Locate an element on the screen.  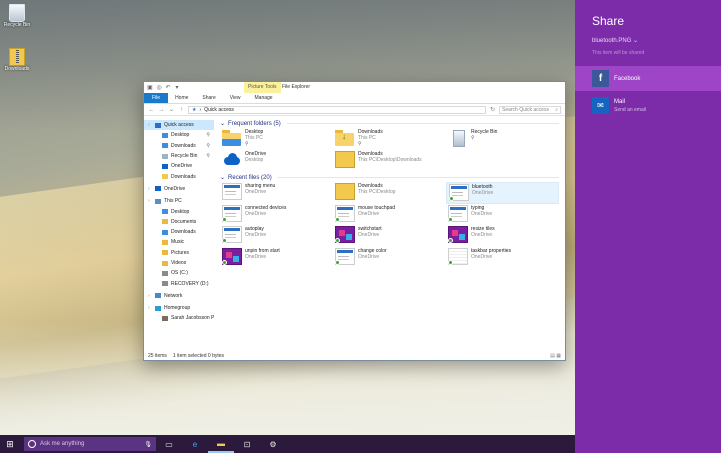
drive-icon is located at coordinates (165, 273).